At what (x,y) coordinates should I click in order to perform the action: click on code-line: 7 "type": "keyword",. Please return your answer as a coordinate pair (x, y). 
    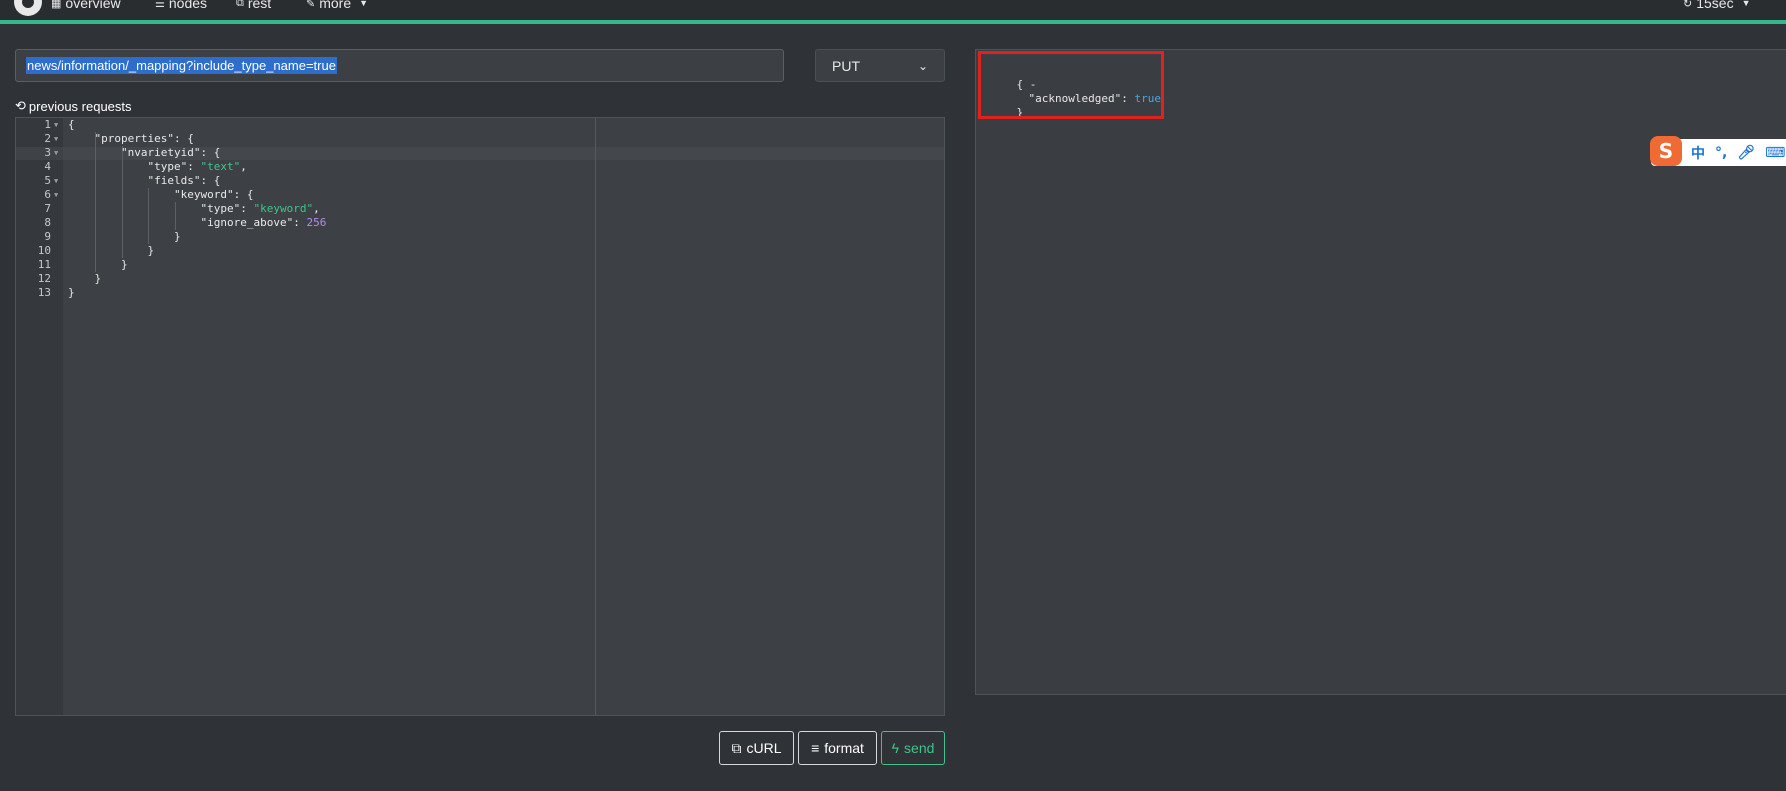
    Looking at the image, I should click on (480, 209).